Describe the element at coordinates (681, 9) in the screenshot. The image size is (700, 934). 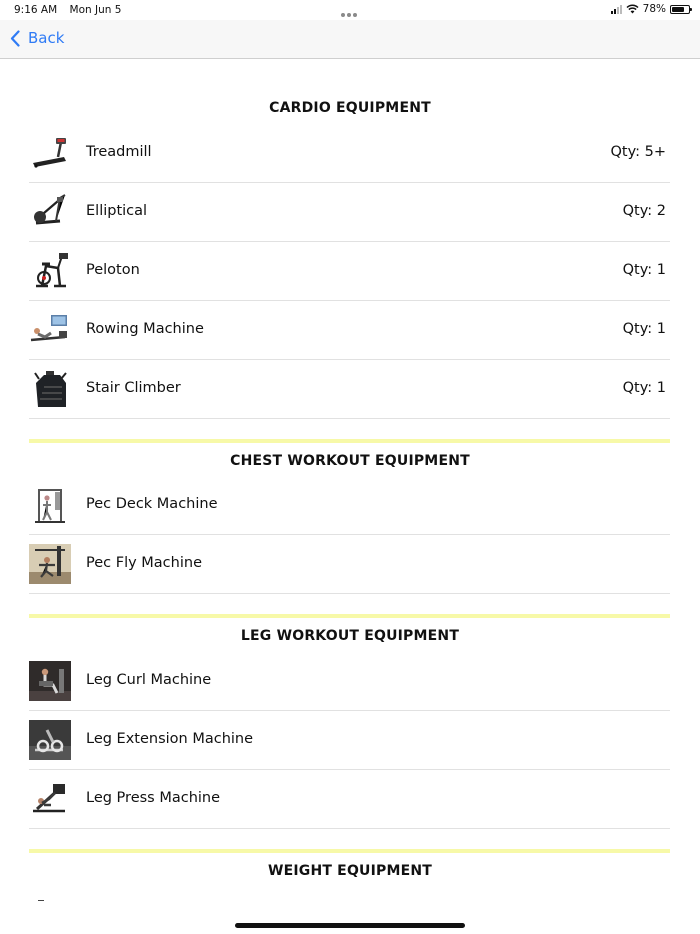
I see `battery-icon` at that location.